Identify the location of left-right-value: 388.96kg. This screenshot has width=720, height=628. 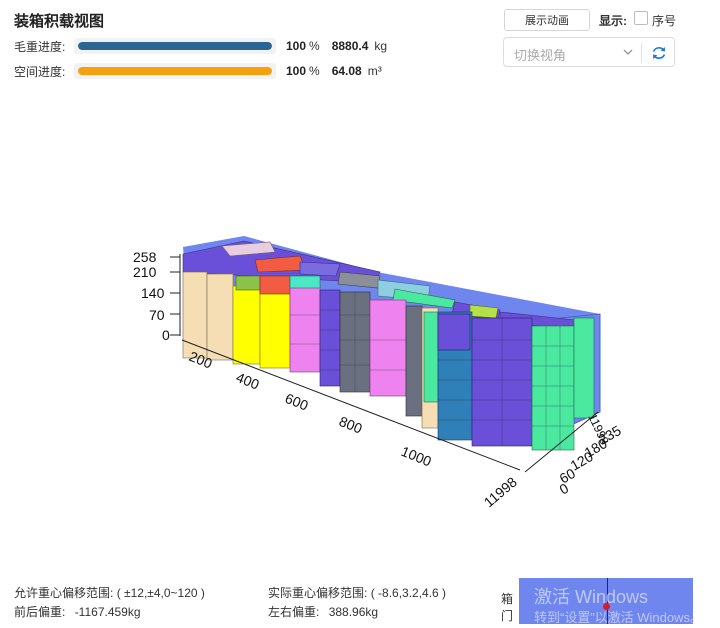
(353, 612).